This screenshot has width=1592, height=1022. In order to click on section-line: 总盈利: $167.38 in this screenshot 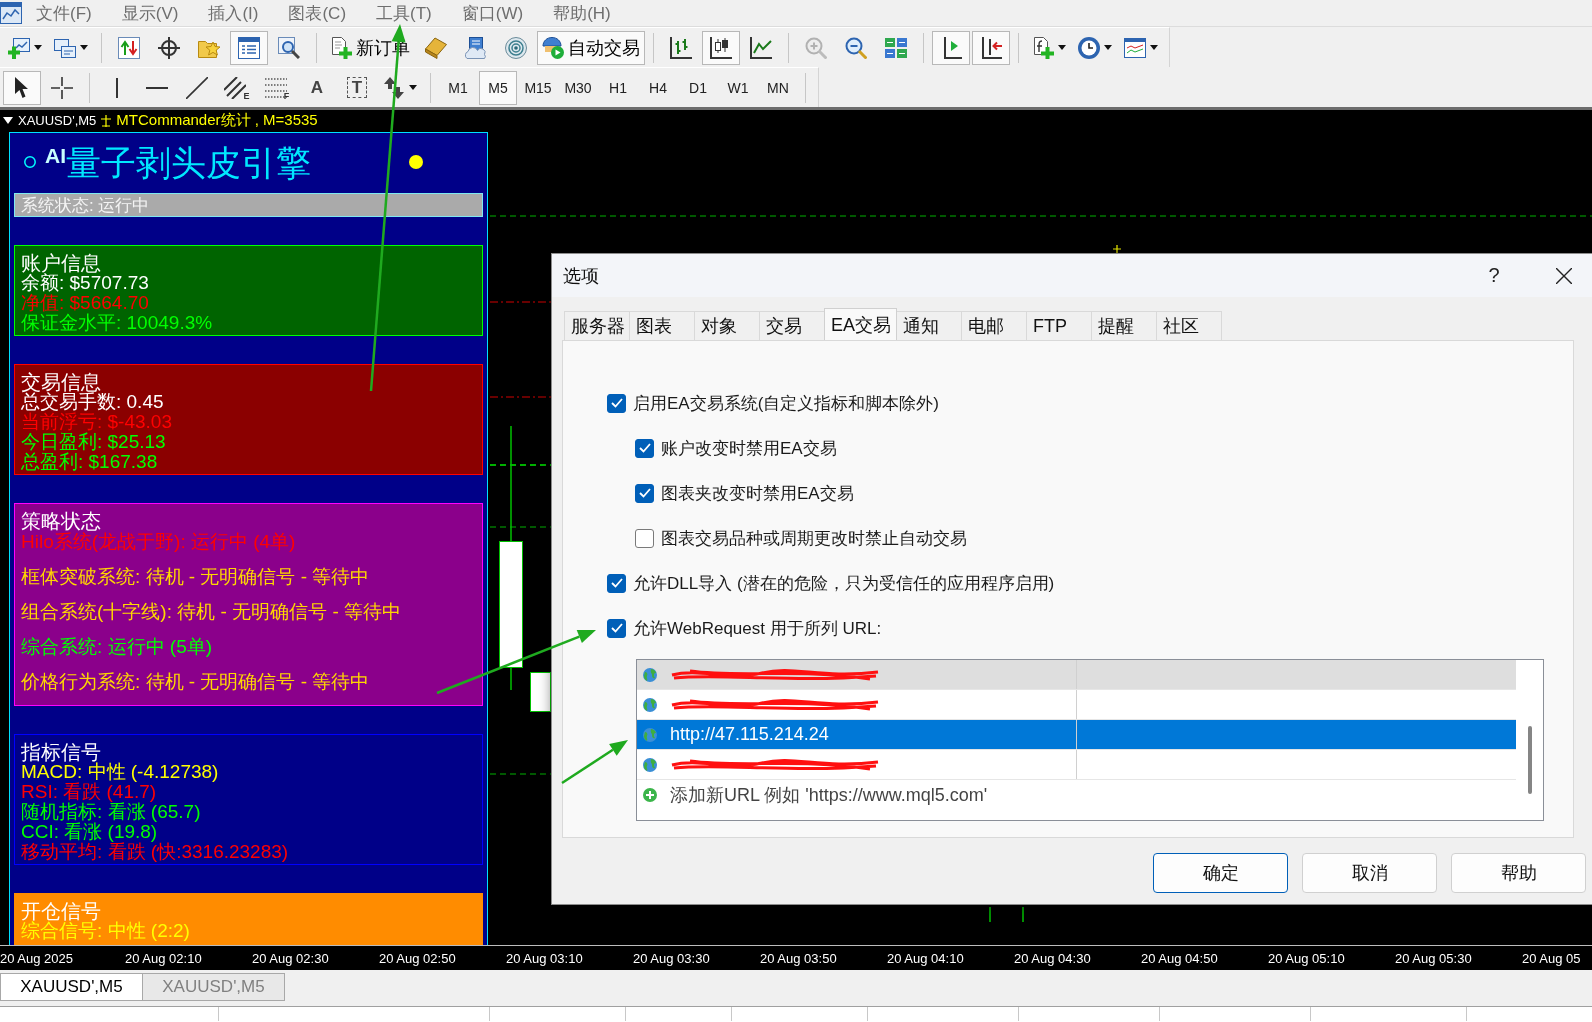, I will do `click(90, 462)`.